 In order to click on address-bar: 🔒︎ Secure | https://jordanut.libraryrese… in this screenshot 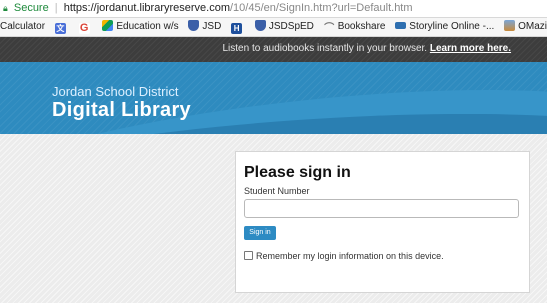, I will do `click(273, 9)`.